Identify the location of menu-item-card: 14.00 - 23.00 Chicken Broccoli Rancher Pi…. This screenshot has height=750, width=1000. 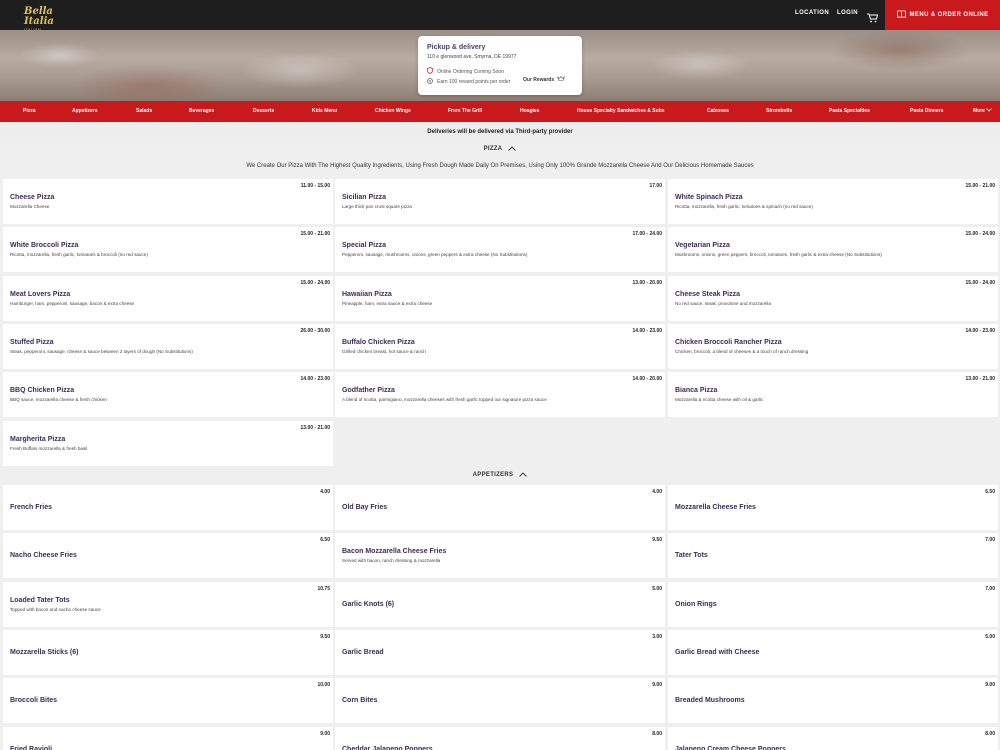
(833, 346).